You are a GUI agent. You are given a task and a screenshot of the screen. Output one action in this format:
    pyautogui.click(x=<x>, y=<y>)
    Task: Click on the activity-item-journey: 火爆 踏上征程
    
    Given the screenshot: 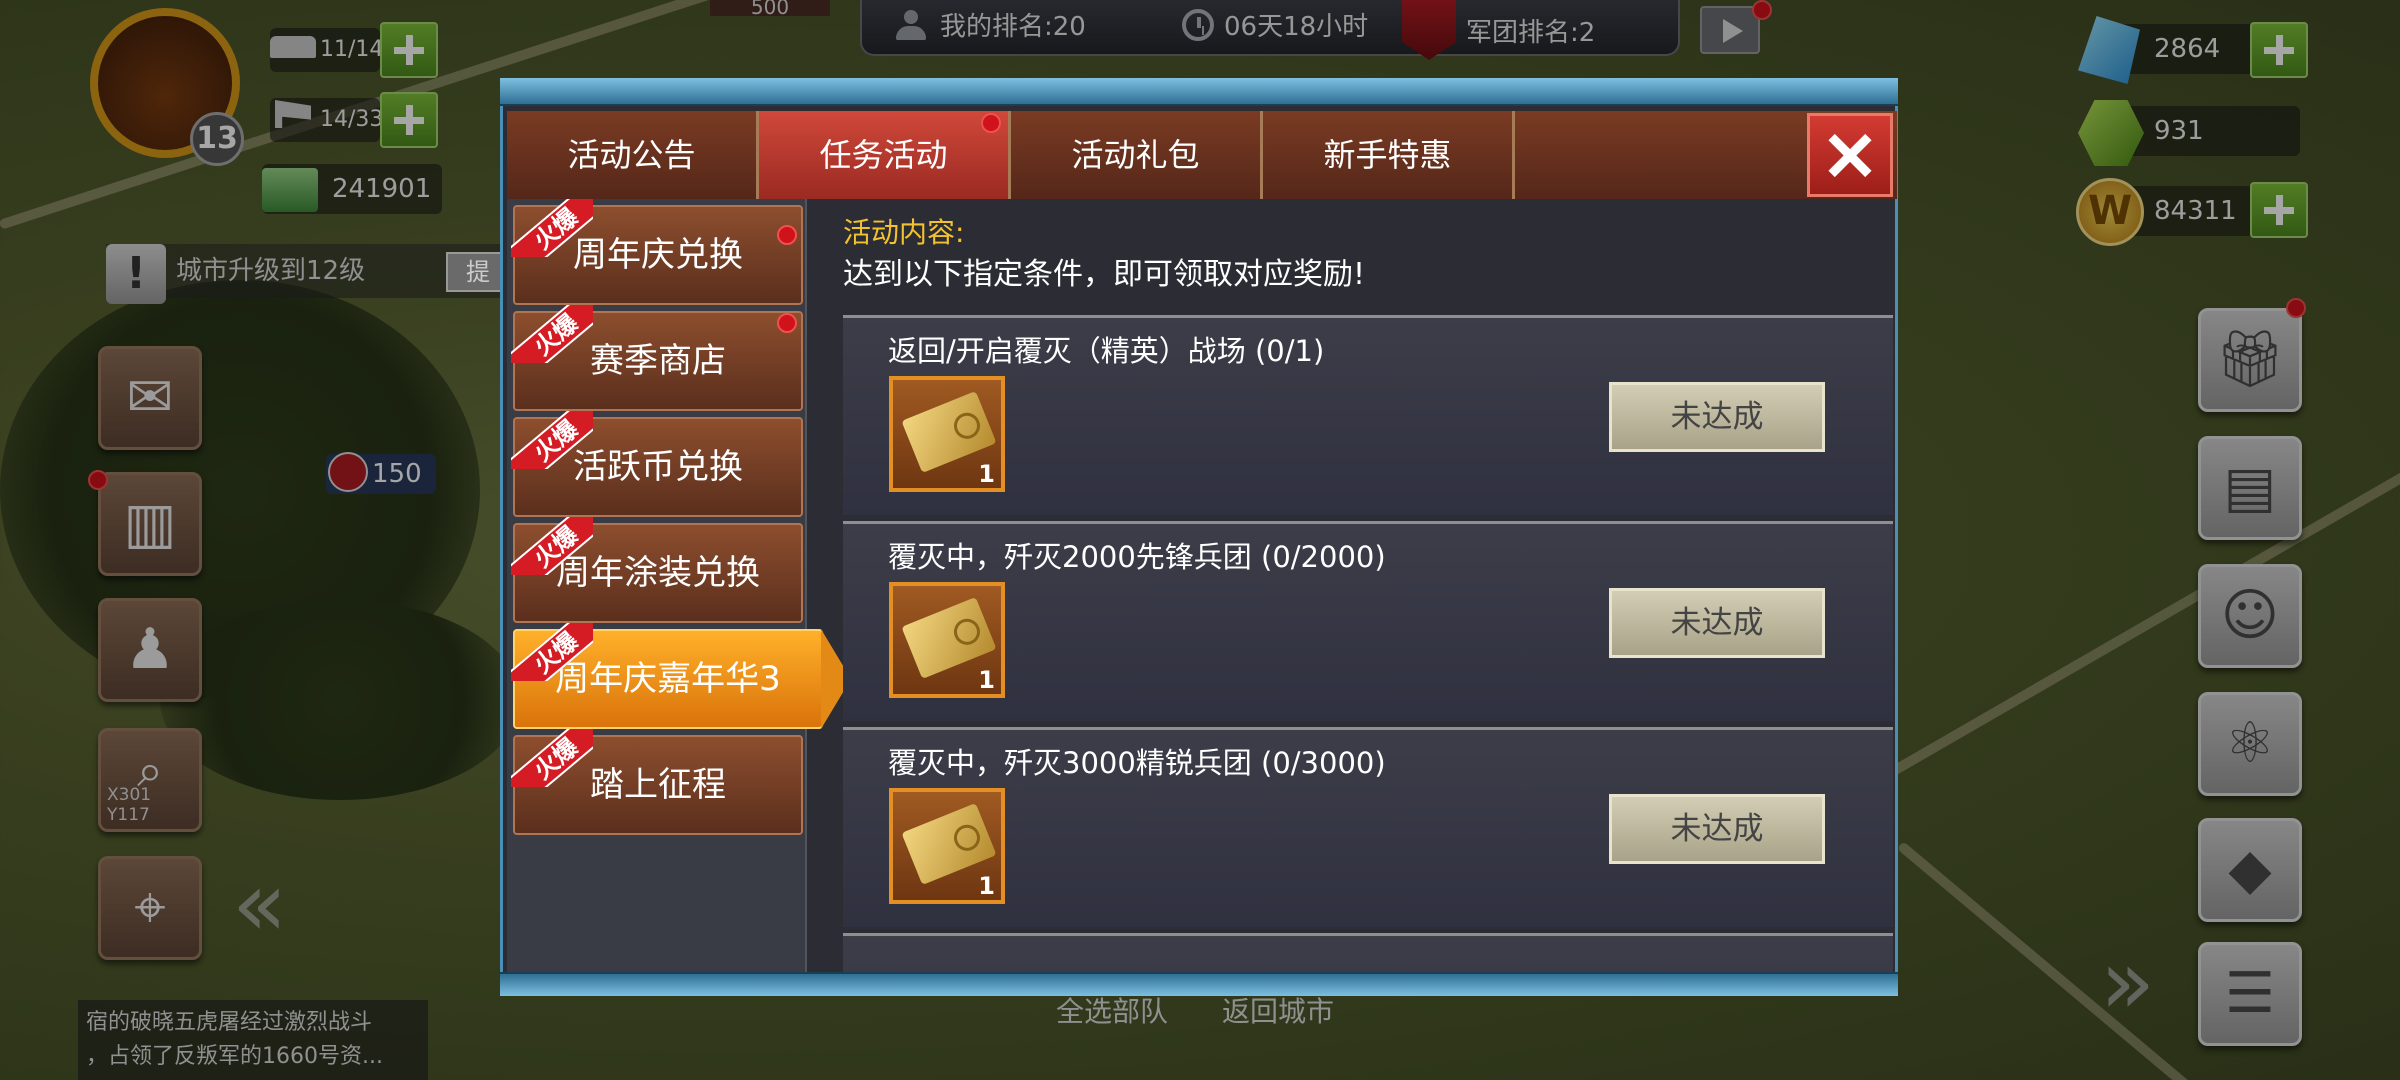 What is the action you would take?
    pyautogui.click(x=657, y=782)
    